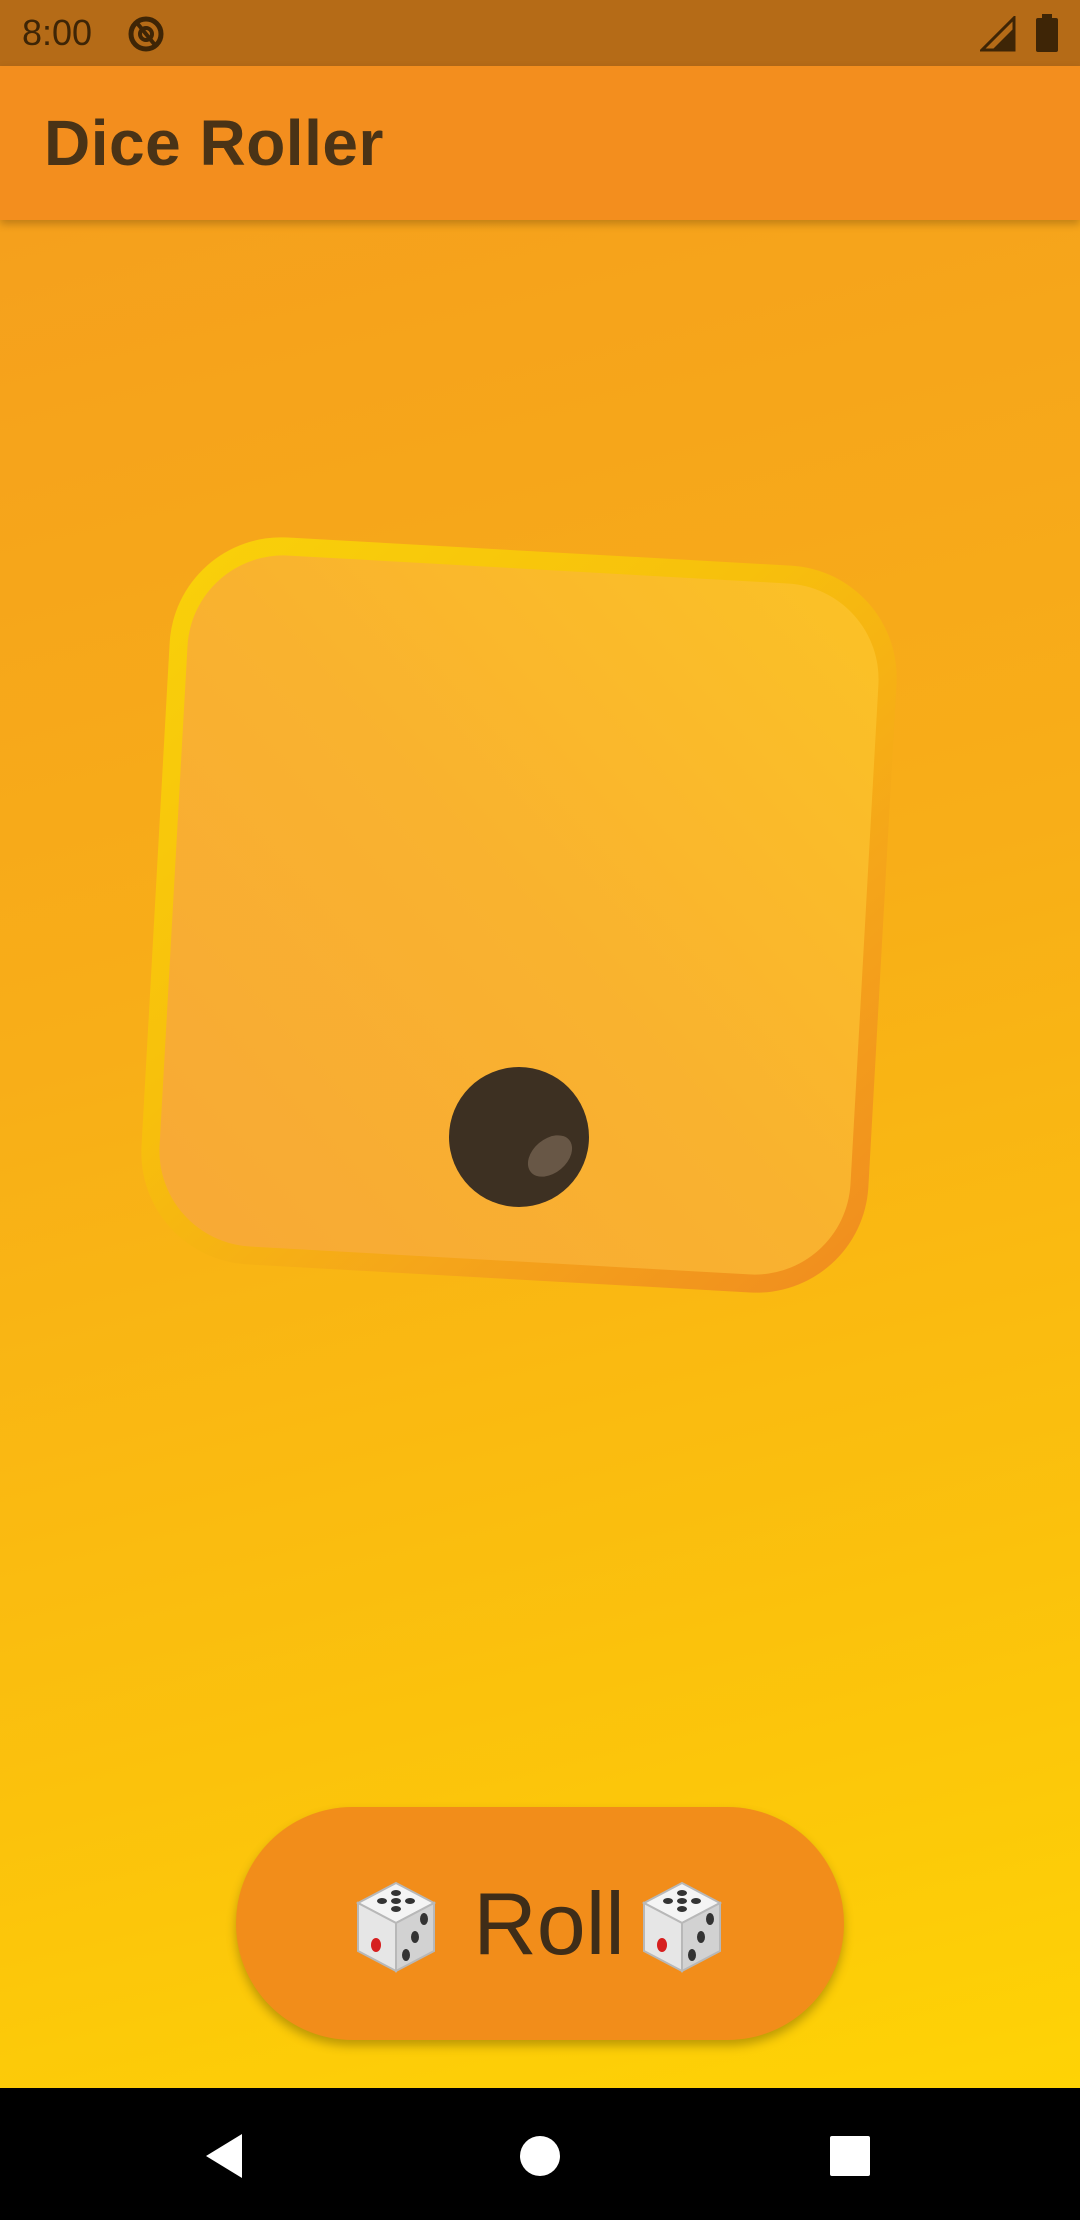 The image size is (1080, 2220). Describe the element at coordinates (57, 32) in the screenshot. I see `status-time: 8:00` at that location.